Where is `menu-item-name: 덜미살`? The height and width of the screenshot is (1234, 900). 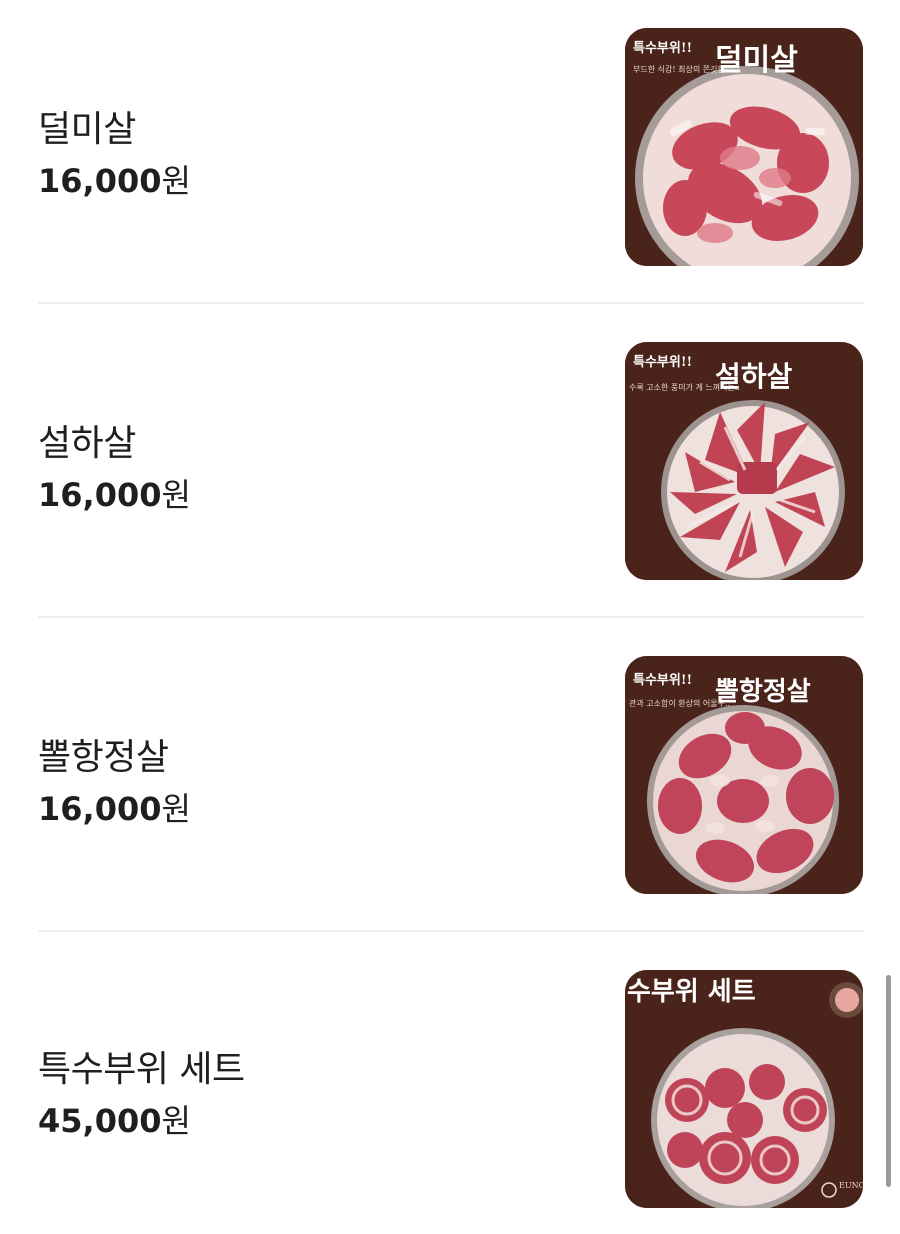
menu-item-name: 덜미살 is located at coordinates (87, 129).